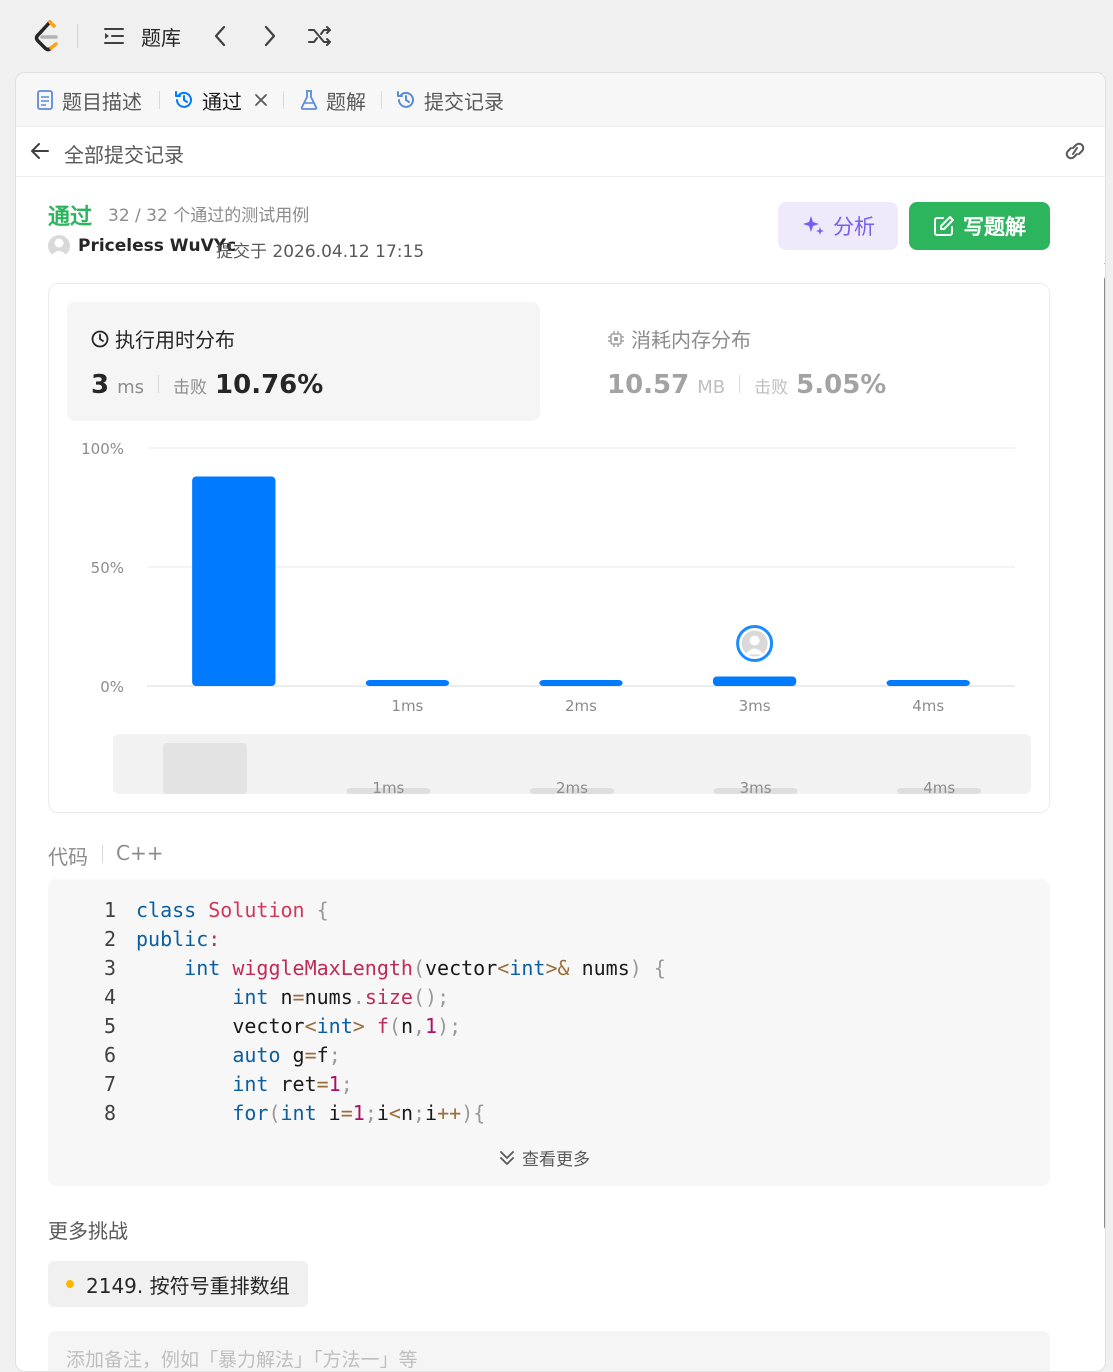 The width and height of the screenshot is (1113, 1372). Describe the element at coordinates (572, 788) in the screenshot. I see `navigator-label: 2ms` at that location.